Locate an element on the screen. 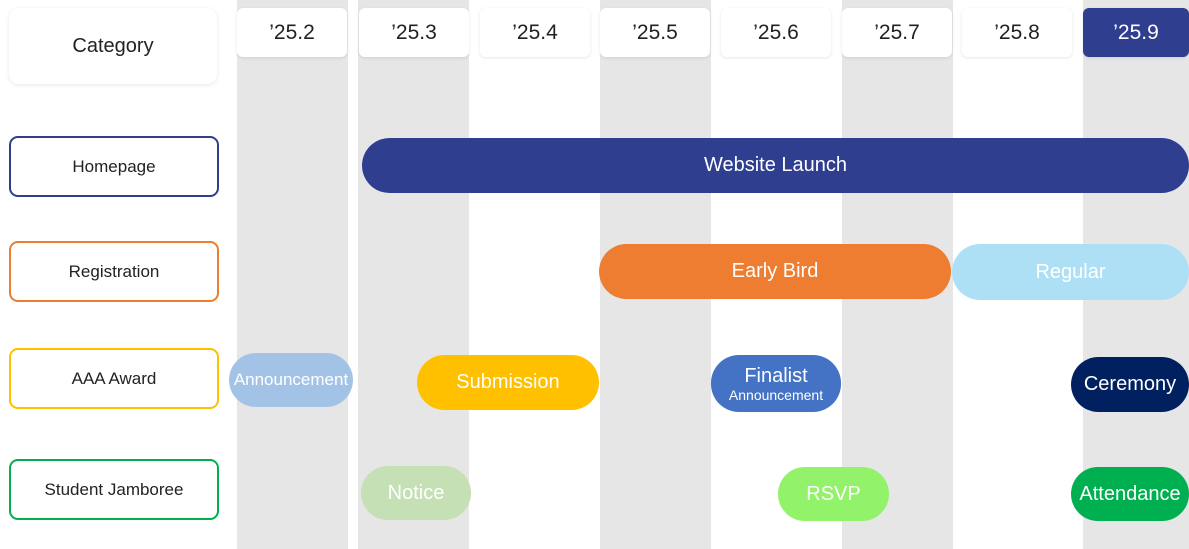 Image resolution: width=1189 pixels, height=549 pixels. month-header-sep: ’25.9 is located at coordinates (1136, 32).